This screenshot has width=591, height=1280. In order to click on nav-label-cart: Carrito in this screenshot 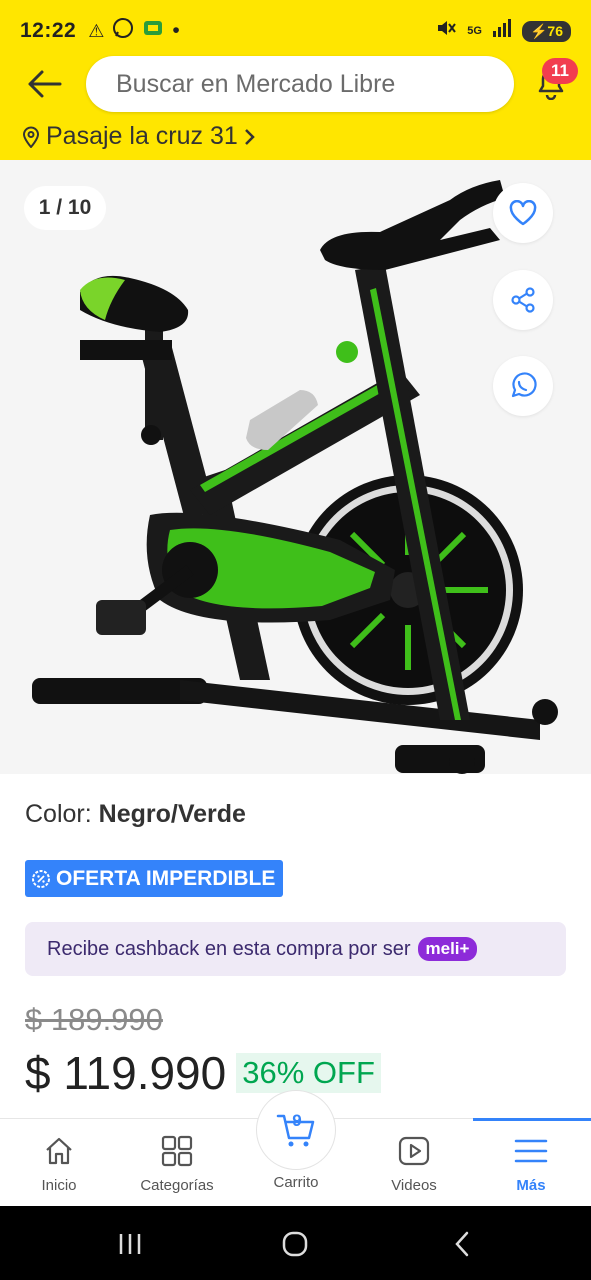, I will do `click(296, 1182)`.